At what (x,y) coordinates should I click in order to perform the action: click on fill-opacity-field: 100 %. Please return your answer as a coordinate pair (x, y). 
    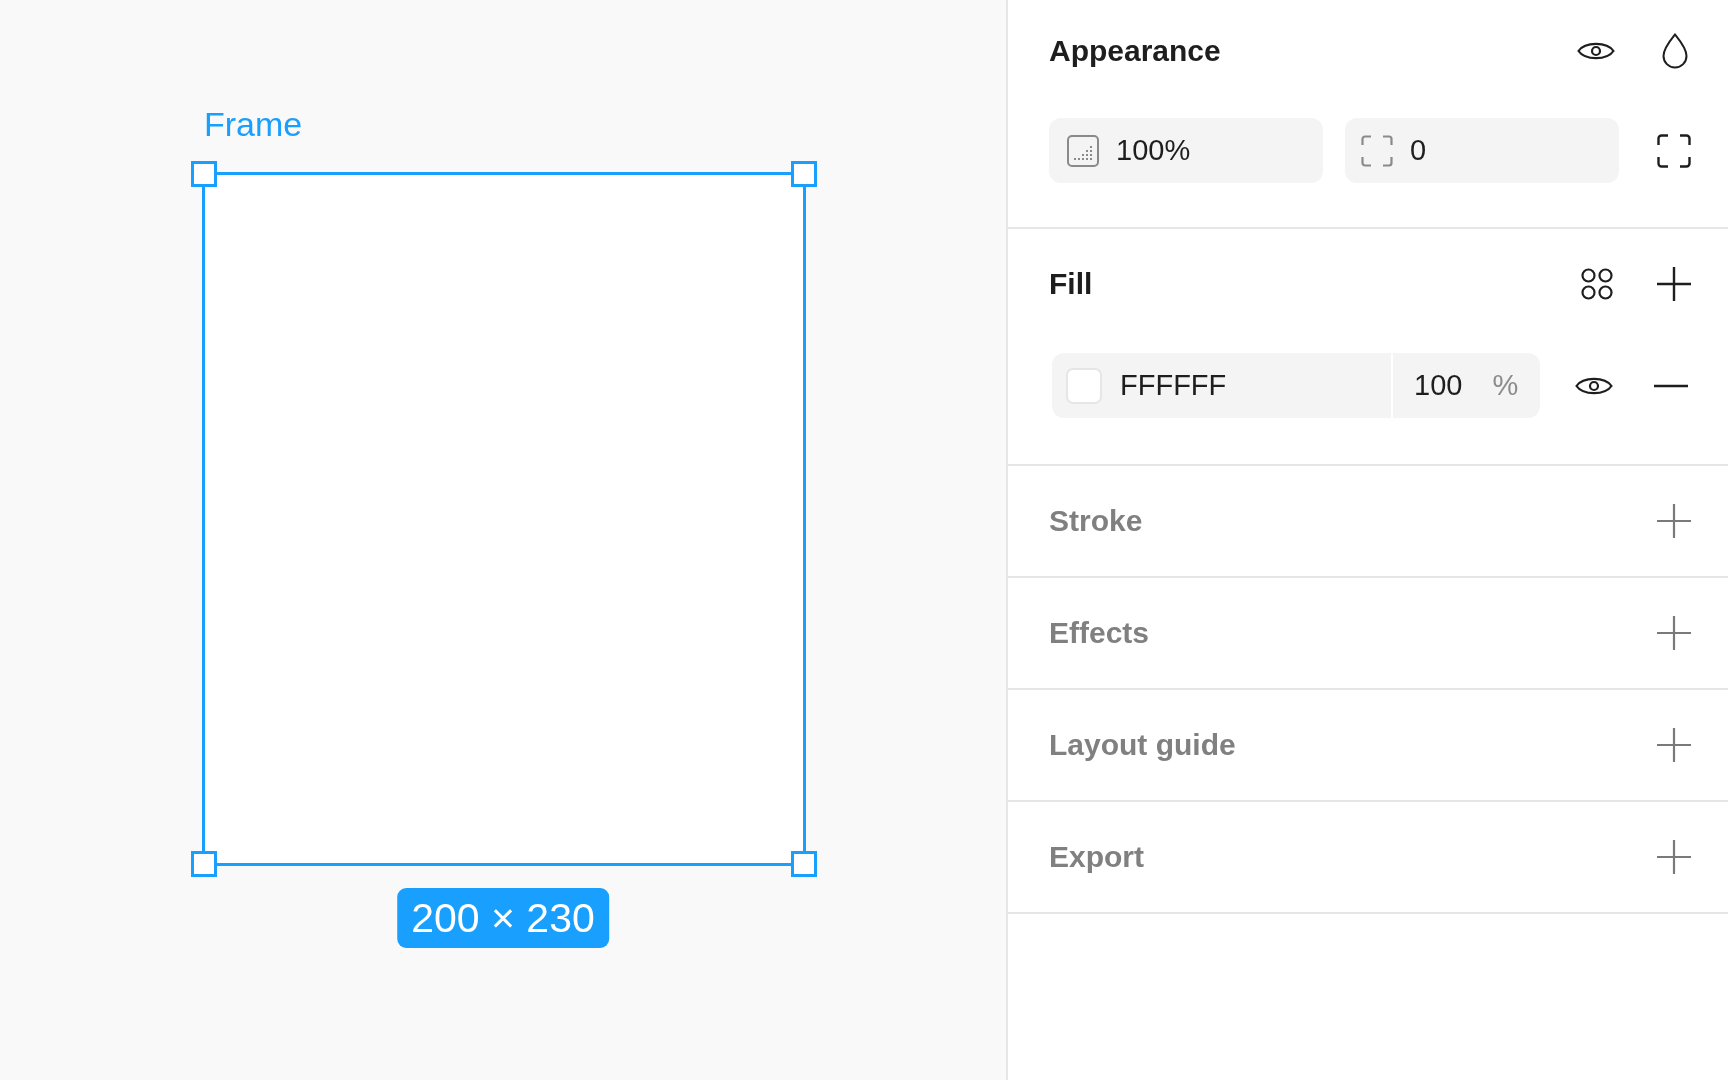
    Looking at the image, I should click on (1465, 385).